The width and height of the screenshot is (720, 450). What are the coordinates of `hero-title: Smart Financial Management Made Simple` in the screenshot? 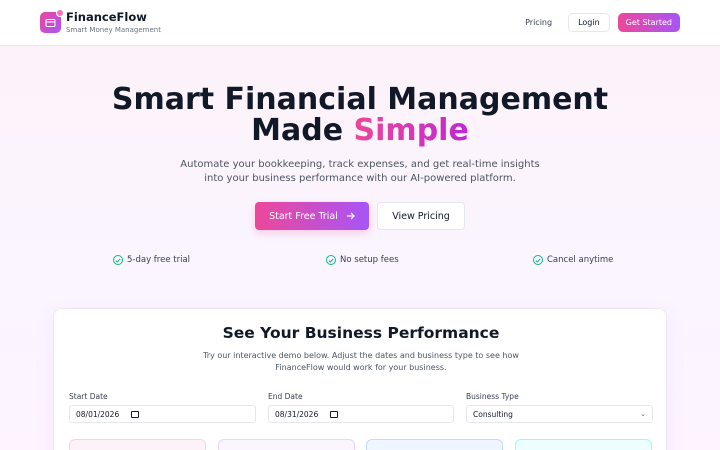 It's located at (360, 115).